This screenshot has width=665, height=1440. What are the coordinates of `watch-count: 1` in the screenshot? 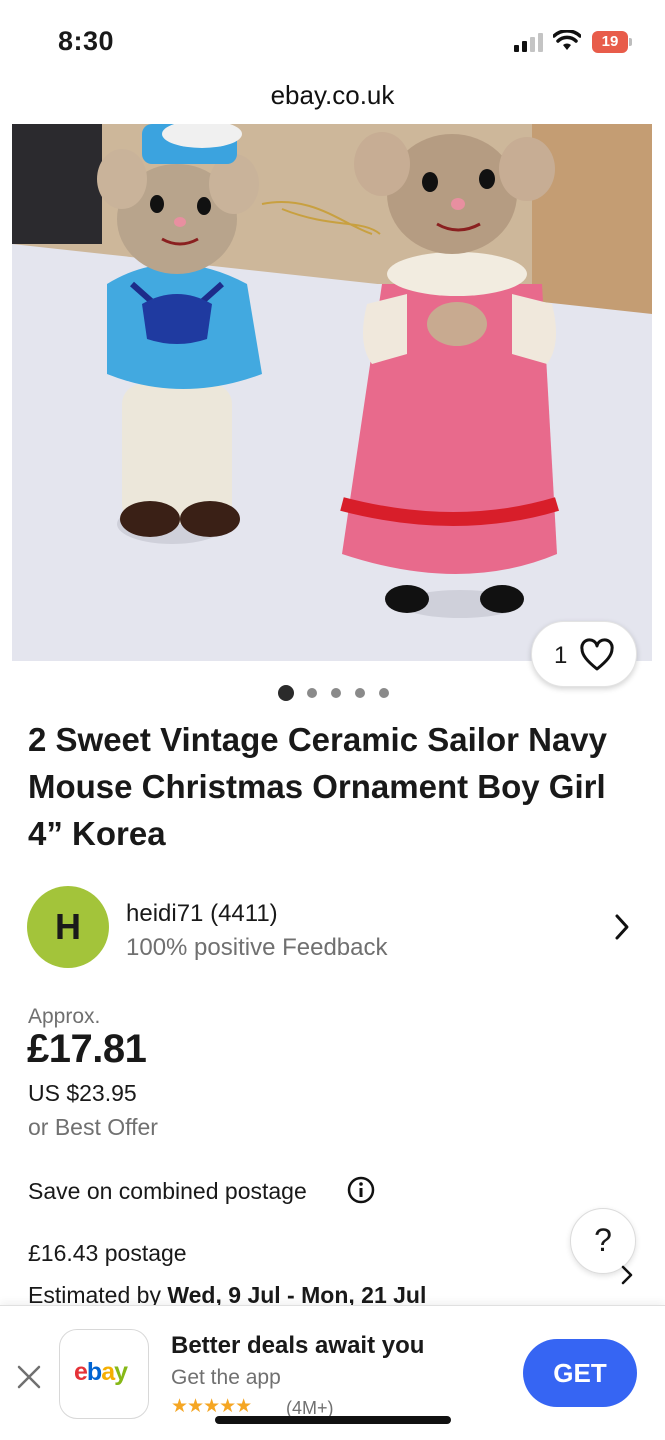 It's located at (561, 655).